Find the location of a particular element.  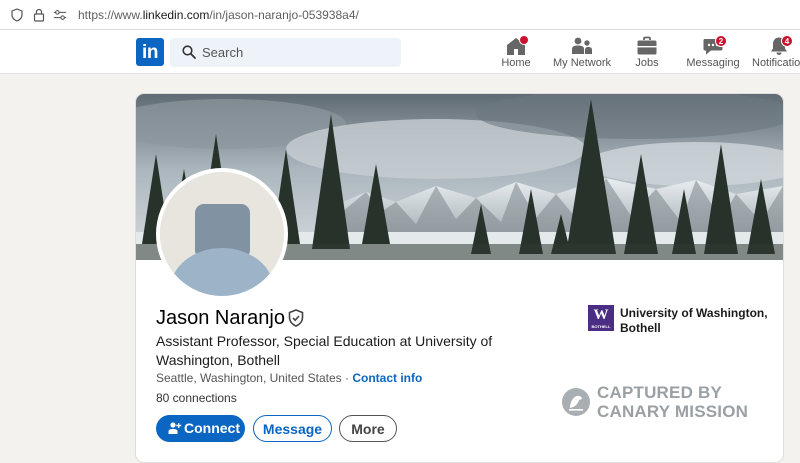

profile-name: Jason Naranjo is located at coordinates (220, 318).